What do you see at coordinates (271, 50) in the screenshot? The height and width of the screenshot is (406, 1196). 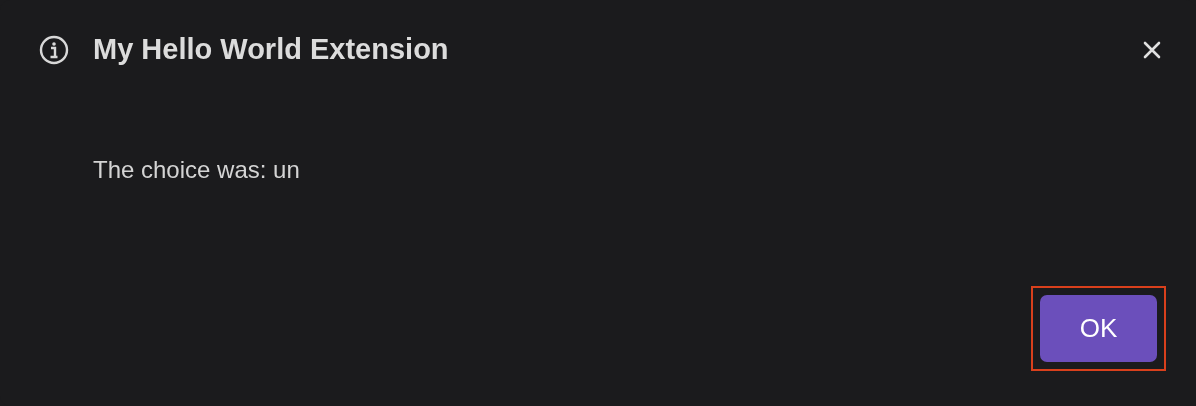 I see `dialog-title: My Hello World Extension` at bounding box center [271, 50].